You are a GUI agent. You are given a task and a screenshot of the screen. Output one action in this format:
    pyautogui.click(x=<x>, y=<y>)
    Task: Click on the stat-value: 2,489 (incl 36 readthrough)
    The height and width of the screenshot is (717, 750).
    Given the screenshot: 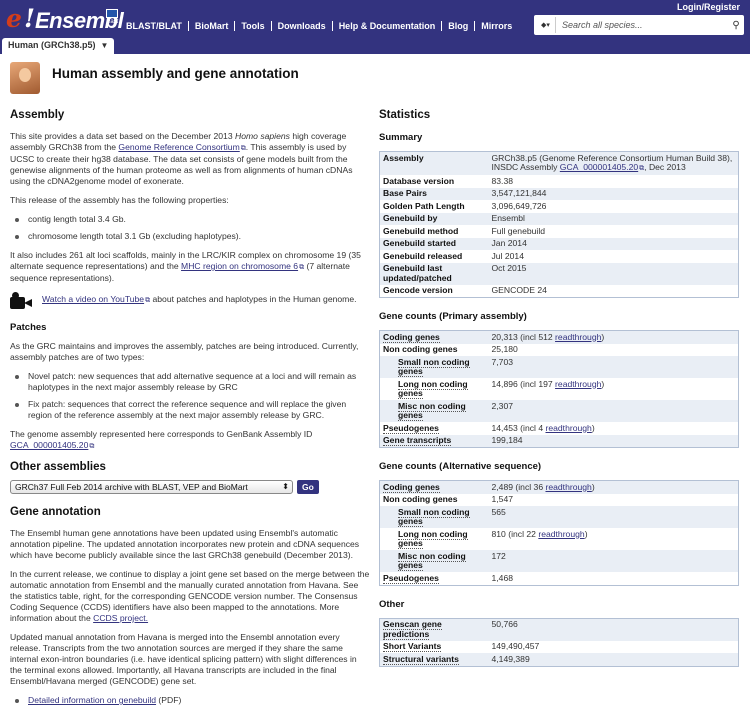 What is the action you would take?
    pyautogui.click(x=613, y=487)
    